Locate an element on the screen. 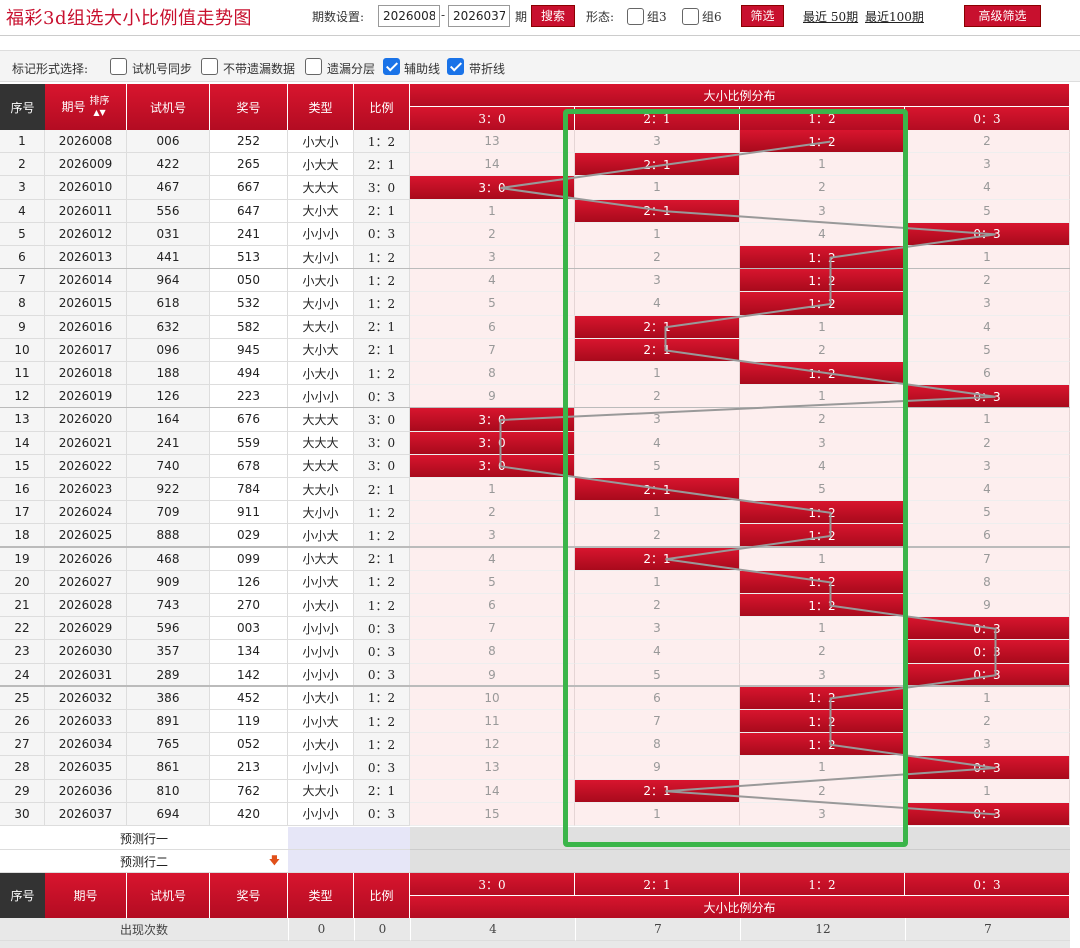 This screenshot has width=1080, height=948. cell-period: 2026026 is located at coordinates (86, 559).